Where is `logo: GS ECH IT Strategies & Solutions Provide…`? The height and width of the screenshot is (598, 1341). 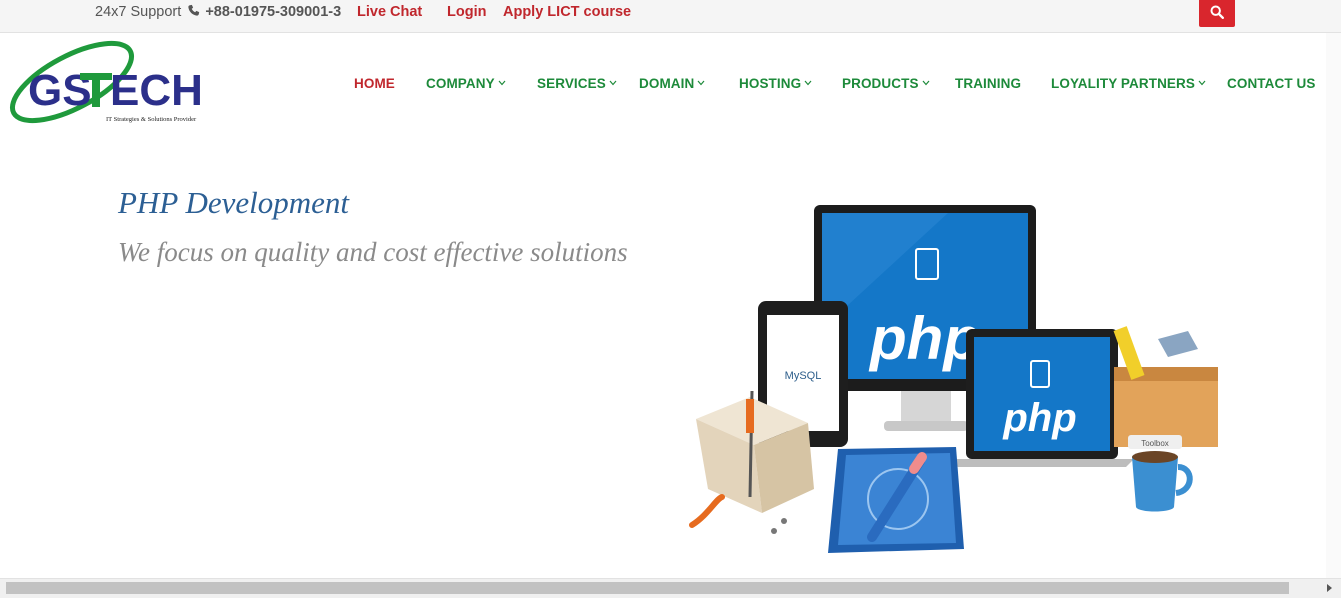 logo: GS ECH IT Strategies & Solutions Provide… is located at coordinates (104, 82).